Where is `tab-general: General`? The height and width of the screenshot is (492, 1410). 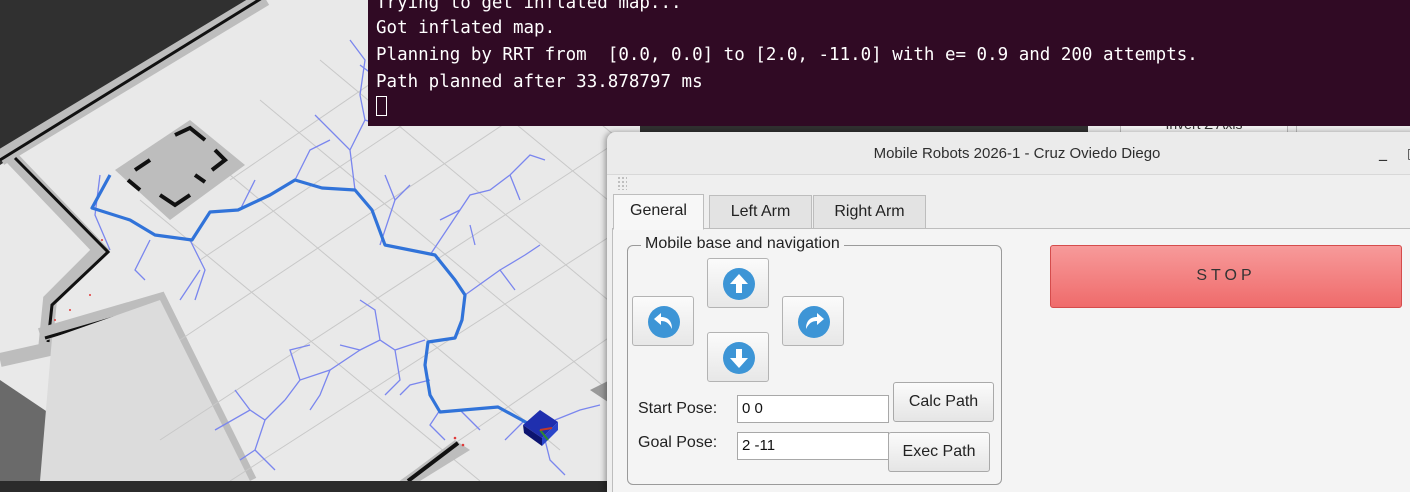 tab-general: General is located at coordinates (658, 212).